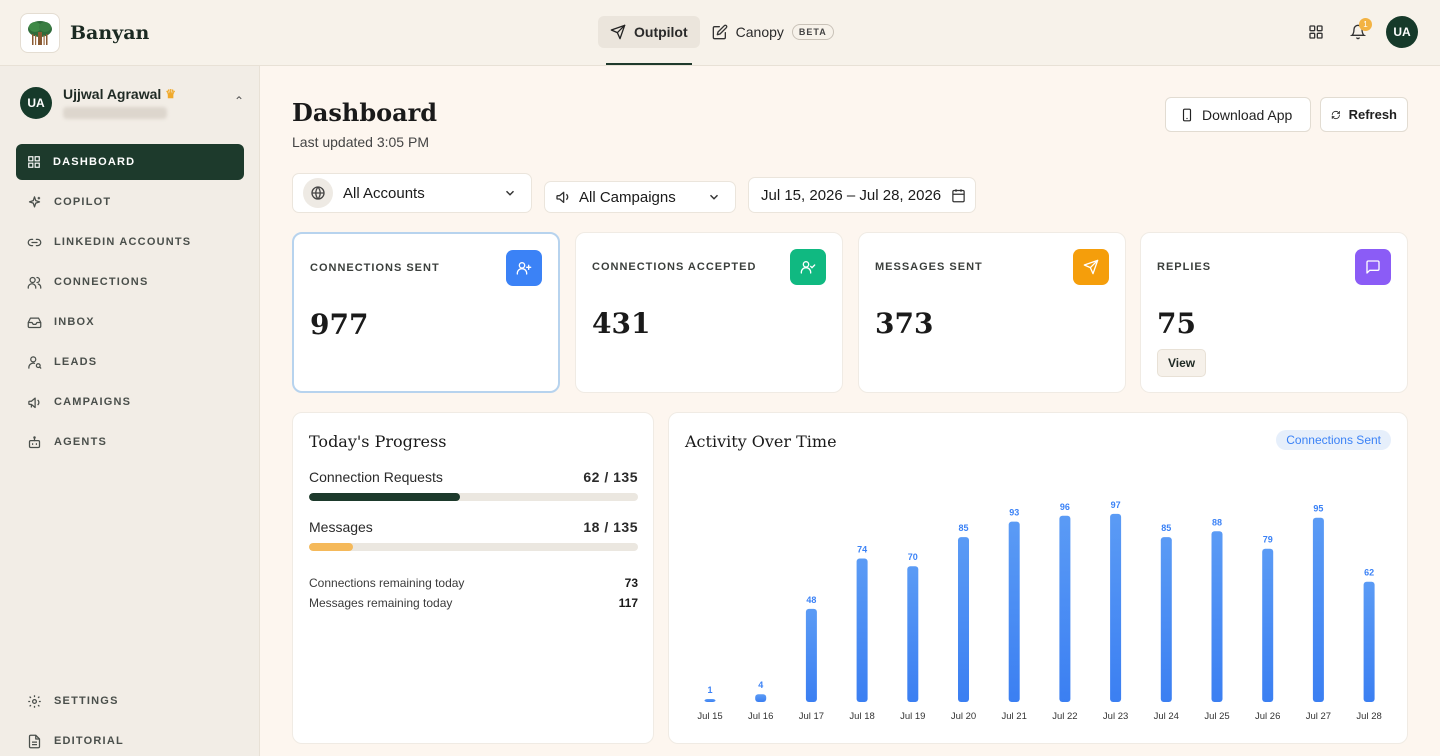 The image size is (1440, 756). Describe the element at coordinates (1274, 312) in the screenshot. I see `stat-card-replies: REPLIES 75 View` at that location.